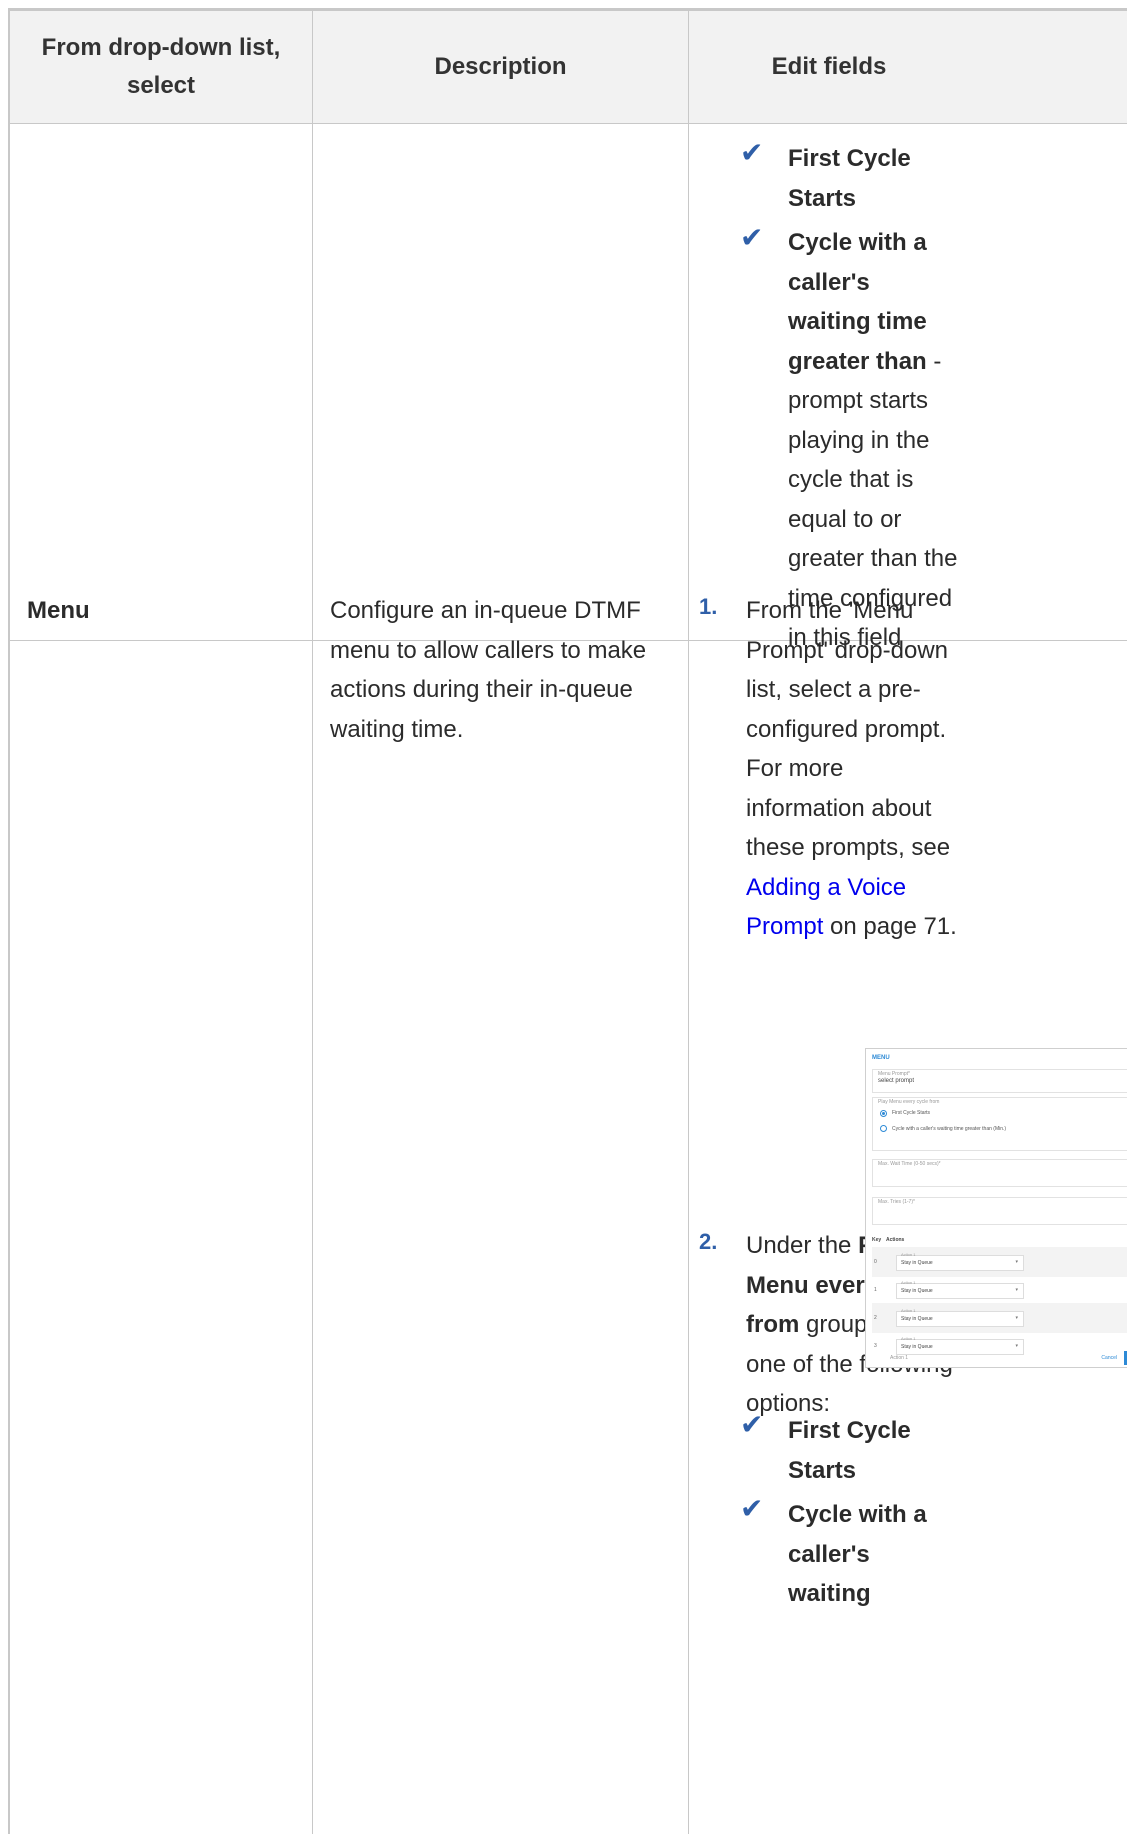 The image size is (1127, 1834). What do you see at coordinates (909, 1102) in the screenshot?
I see `play-menu-label: Play Menu every cycle from` at bounding box center [909, 1102].